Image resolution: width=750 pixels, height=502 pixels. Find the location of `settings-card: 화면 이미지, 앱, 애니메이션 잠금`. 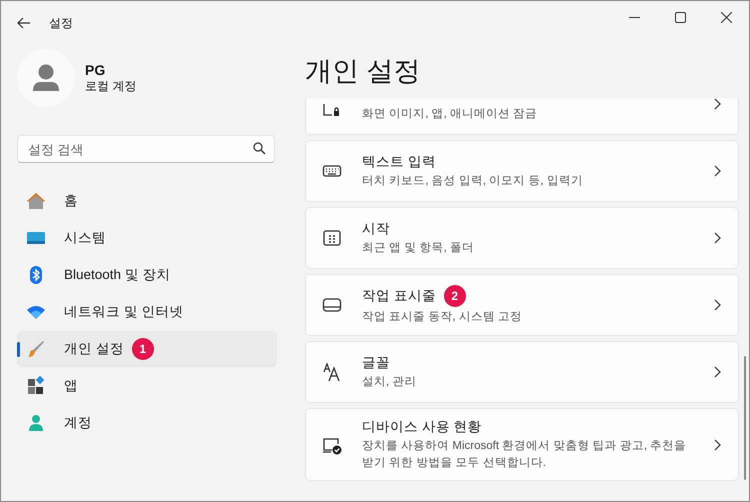

settings-card: 화면 이미지, 앱, 애니메이션 잠금 is located at coordinates (522, 116).